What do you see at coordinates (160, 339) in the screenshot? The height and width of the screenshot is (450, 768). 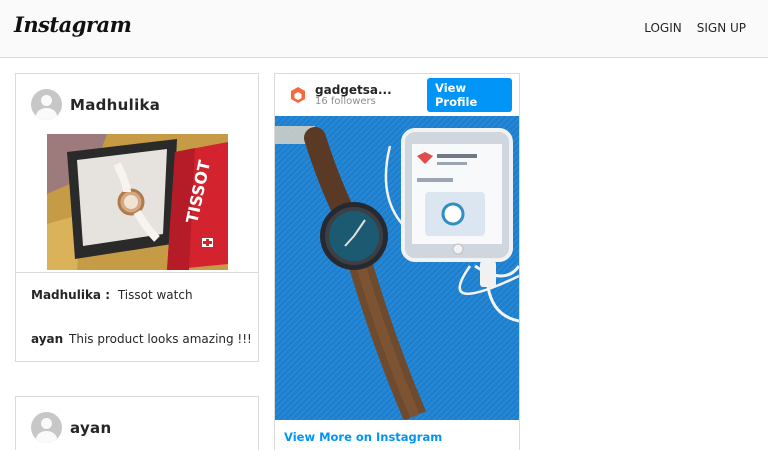 I see `comment-text: This product looks amazing !!!` at bounding box center [160, 339].